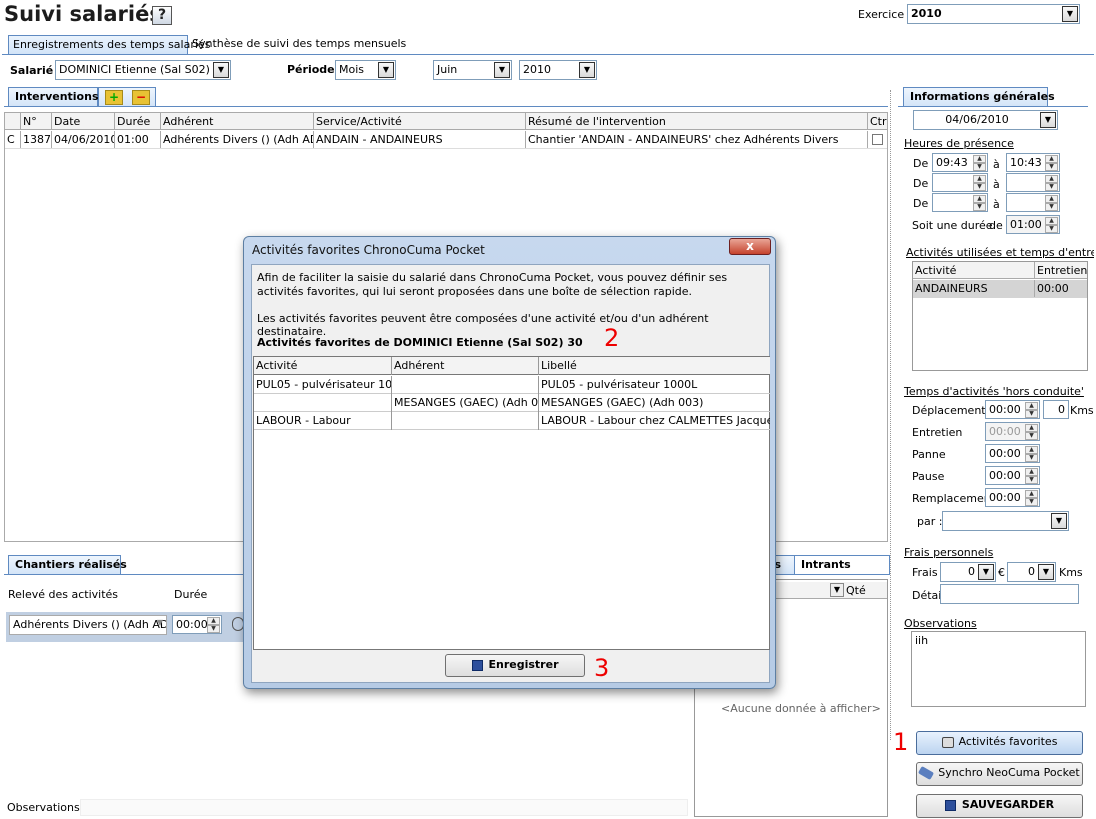 This screenshot has height=819, width=1096. What do you see at coordinates (999, 743) in the screenshot?
I see `favorites-button: Activités favorites` at bounding box center [999, 743].